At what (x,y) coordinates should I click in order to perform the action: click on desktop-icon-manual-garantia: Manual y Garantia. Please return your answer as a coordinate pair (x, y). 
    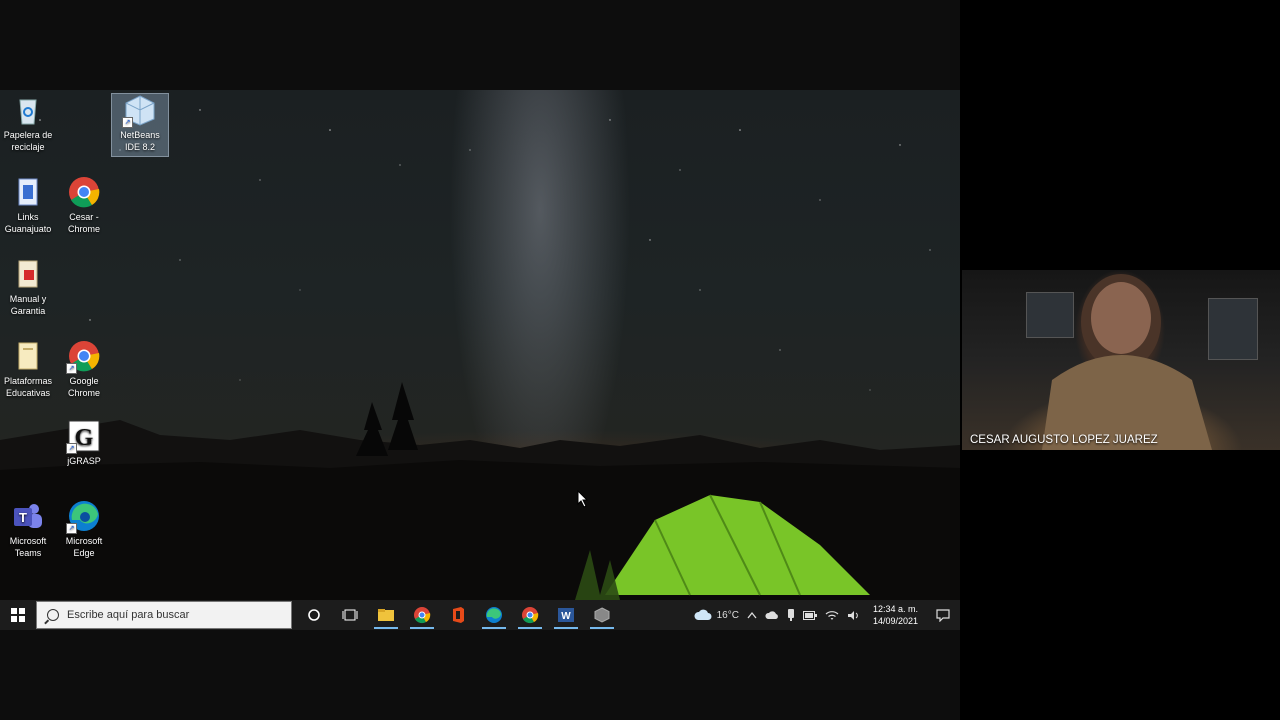
    Looking at the image, I should click on (28, 287).